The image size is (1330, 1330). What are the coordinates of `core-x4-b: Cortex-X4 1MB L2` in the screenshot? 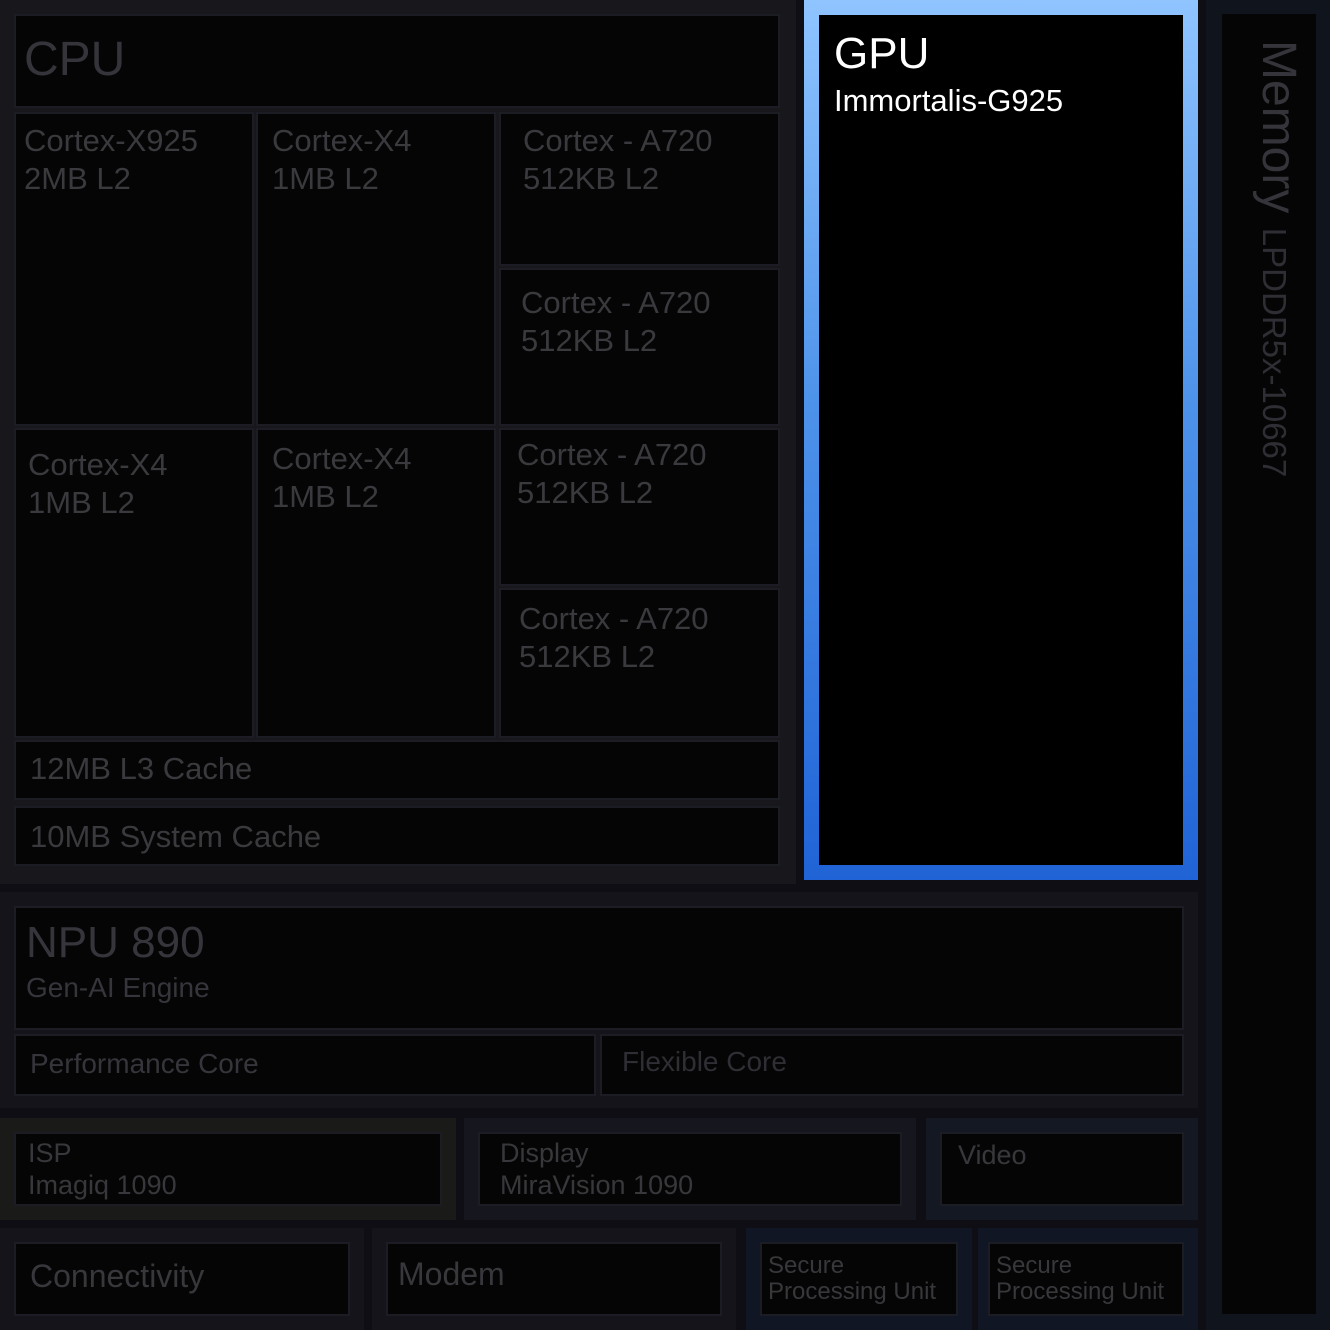 It's located at (134, 583).